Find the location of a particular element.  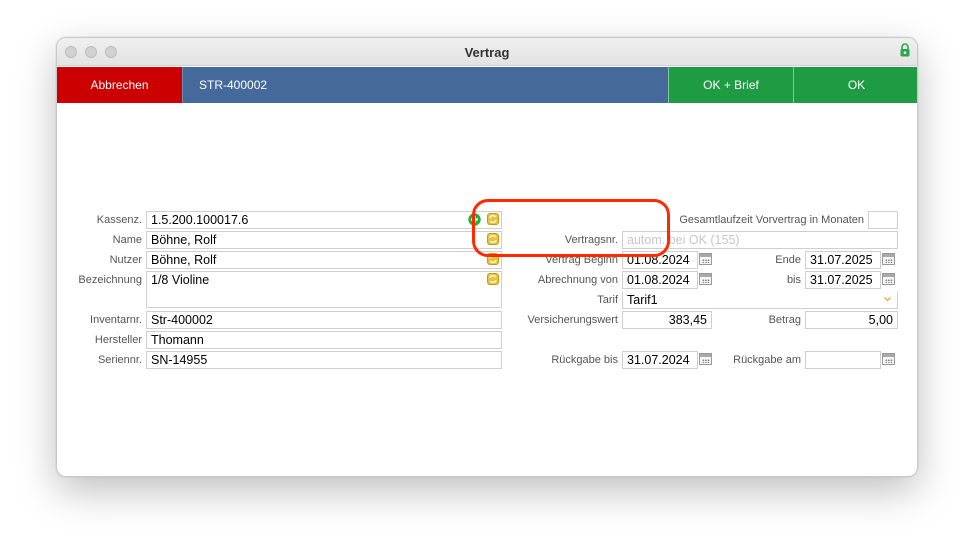

ok-letter-button: OK + Brief is located at coordinates (730, 85).